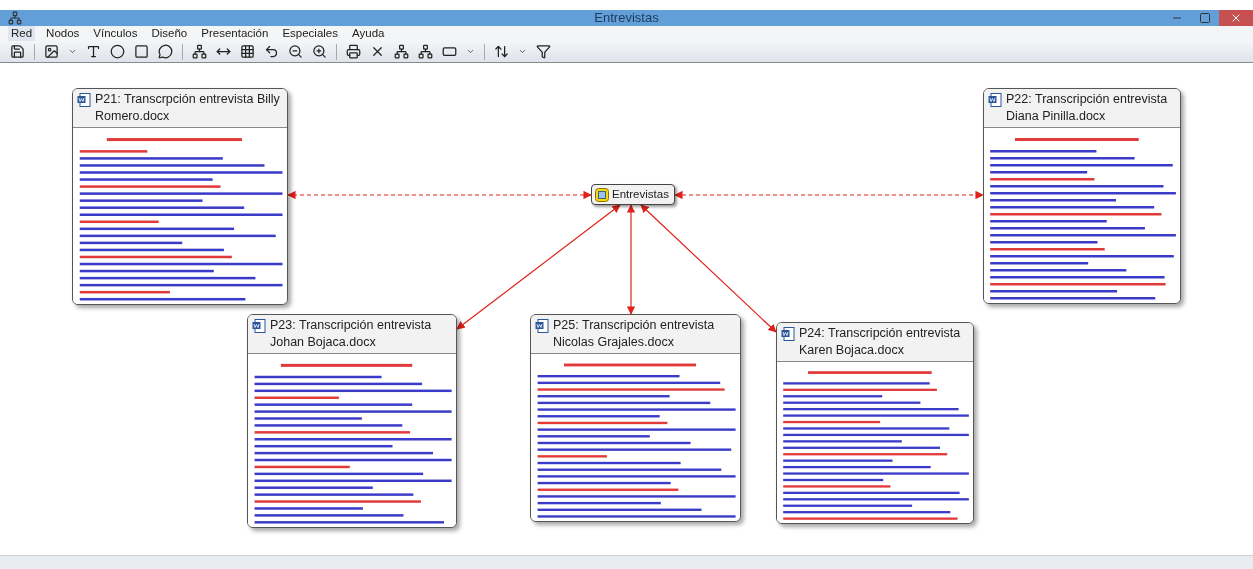 The height and width of the screenshot is (569, 1253). I want to click on document-title: P22: Transcripción entrevista Diana Pinilla.docx, so click(1087, 108).